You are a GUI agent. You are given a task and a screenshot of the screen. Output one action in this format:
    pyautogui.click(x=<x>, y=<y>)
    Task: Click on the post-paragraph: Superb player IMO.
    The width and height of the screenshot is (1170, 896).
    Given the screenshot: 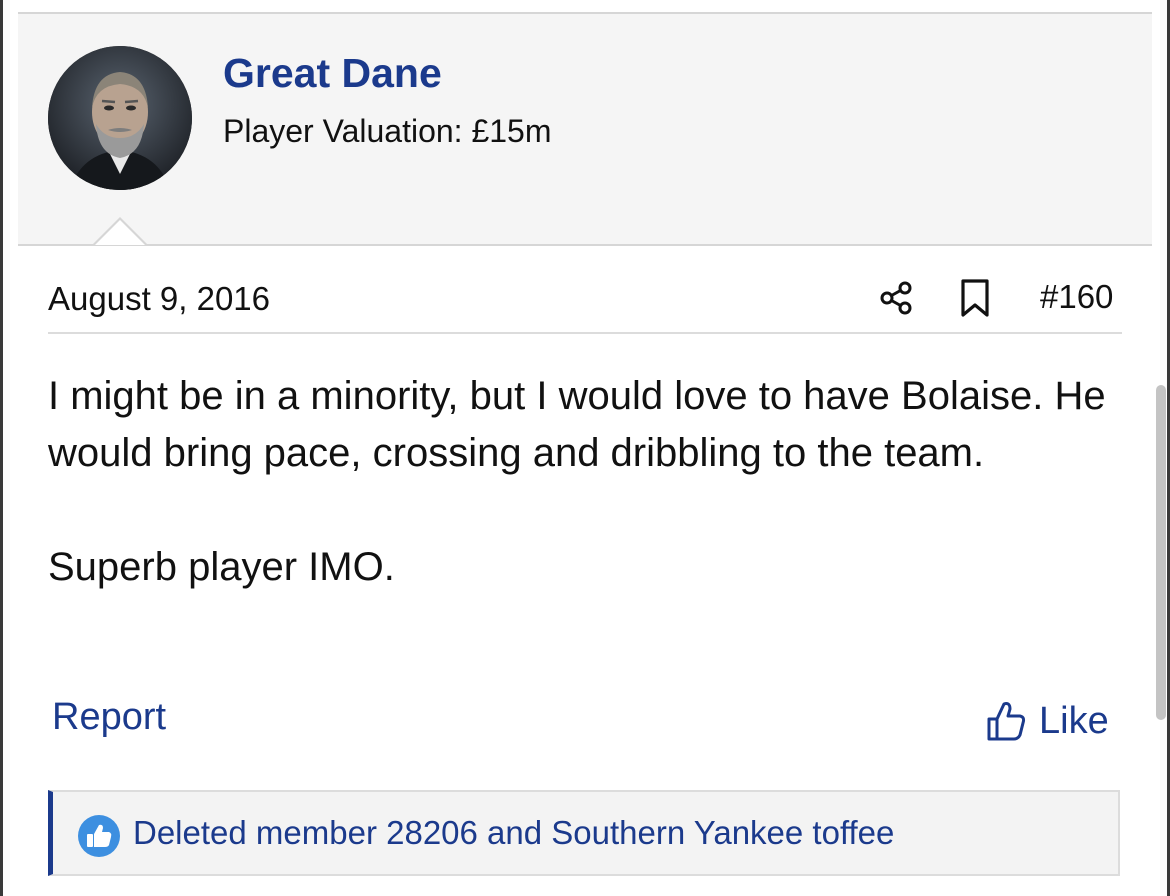 What is the action you would take?
    pyautogui.click(x=221, y=567)
    